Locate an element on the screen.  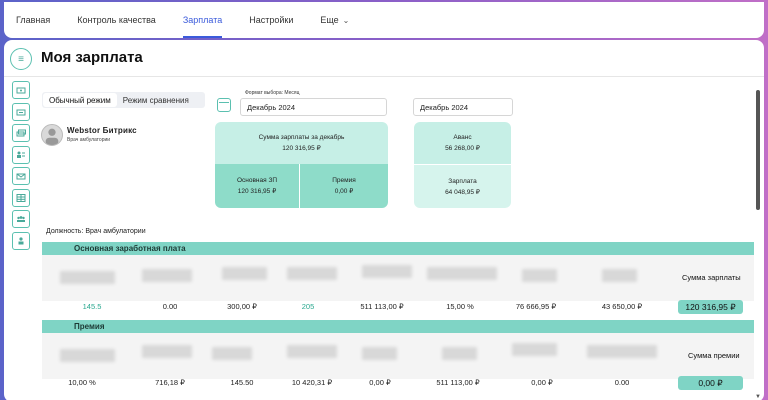
person-icon is located at coordinates (21, 240).